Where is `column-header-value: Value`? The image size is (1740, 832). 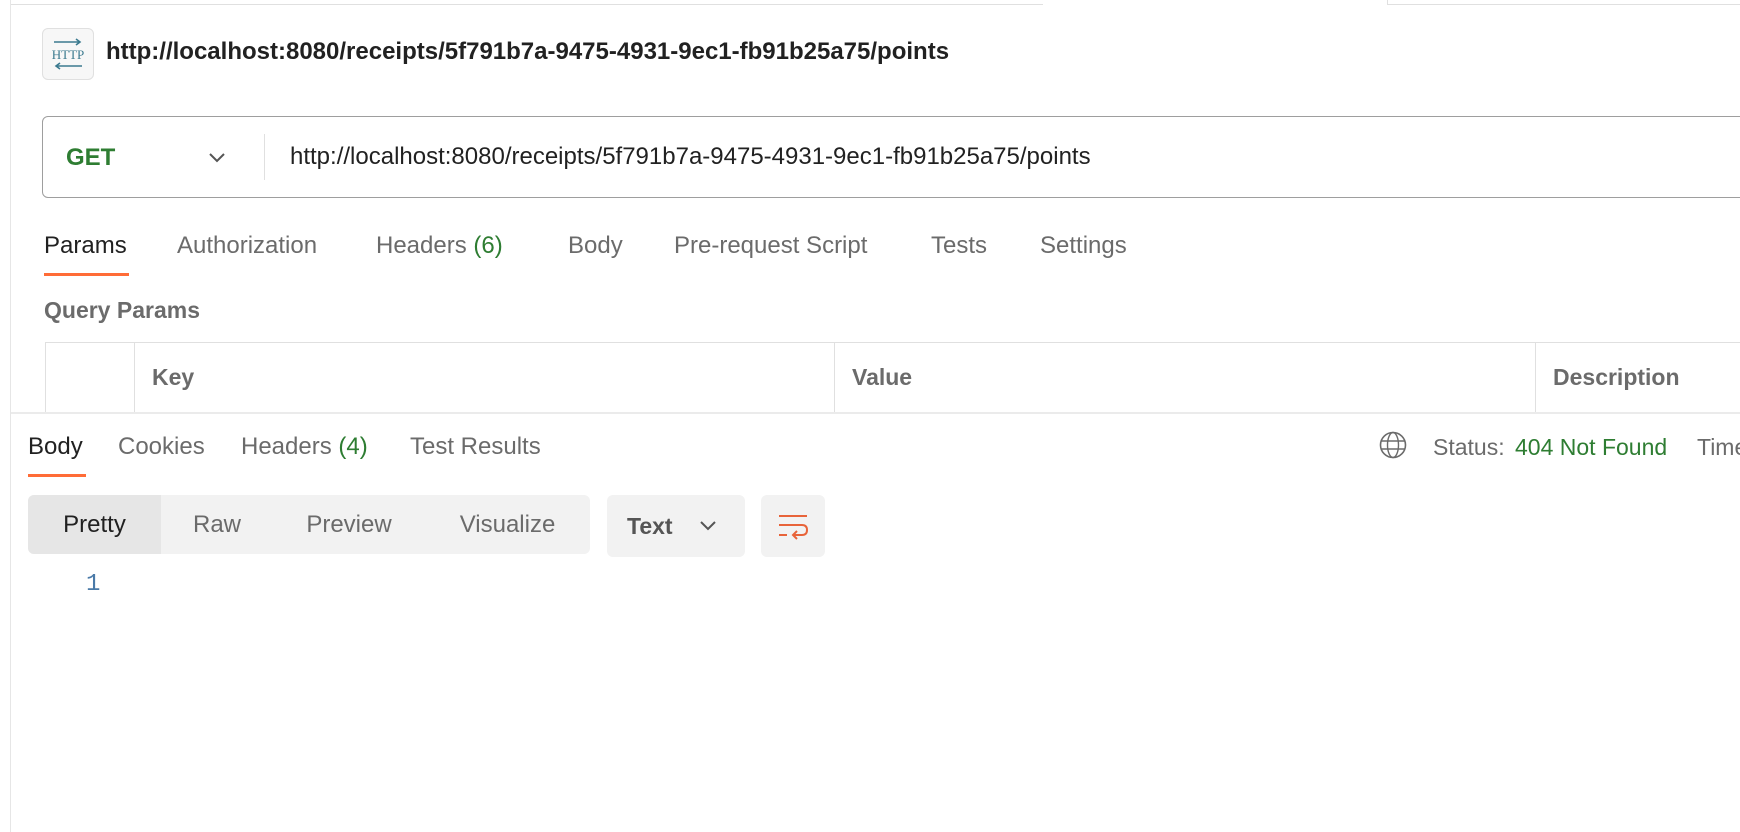
column-header-value: Value is located at coordinates (882, 377).